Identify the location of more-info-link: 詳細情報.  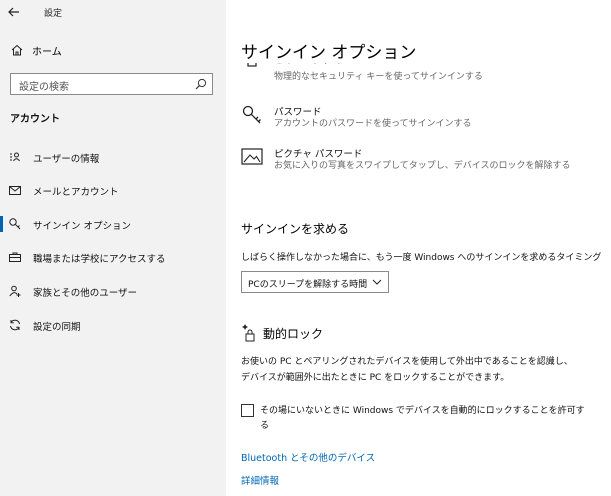
(260, 480).